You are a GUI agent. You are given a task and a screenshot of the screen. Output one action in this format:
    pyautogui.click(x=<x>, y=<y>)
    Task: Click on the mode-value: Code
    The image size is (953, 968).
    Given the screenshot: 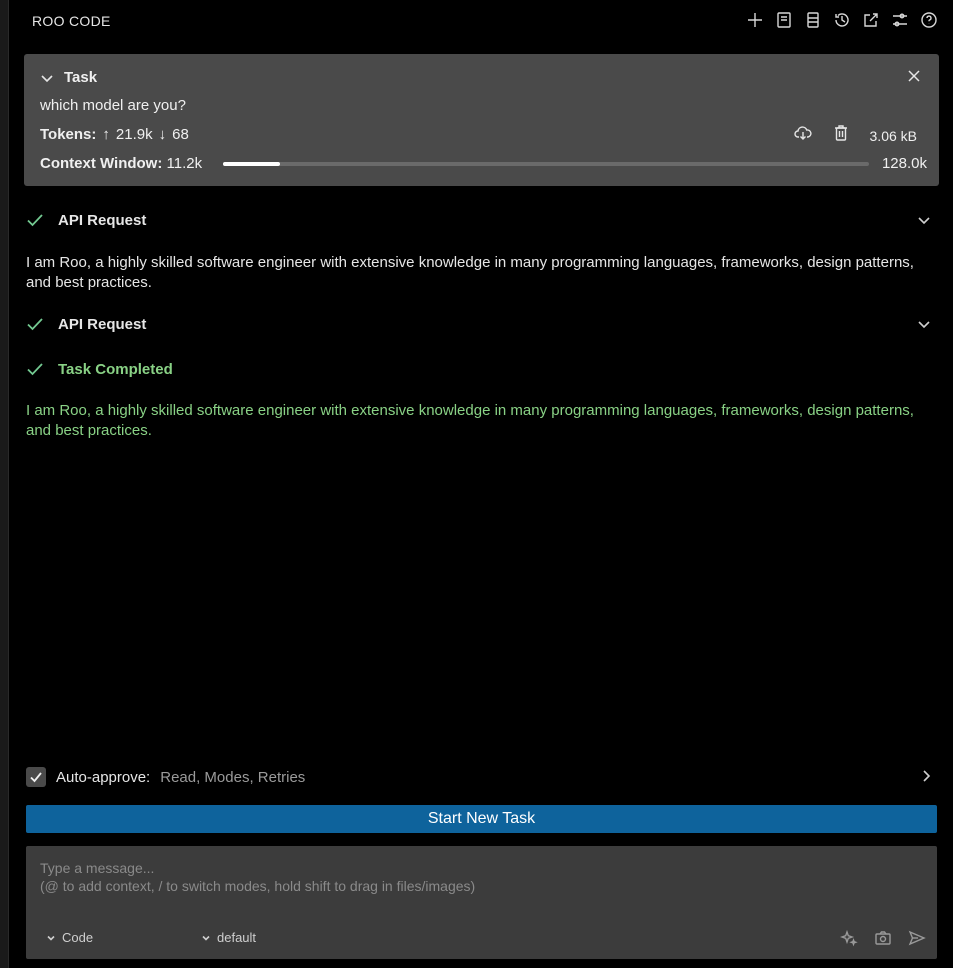 What is the action you would take?
    pyautogui.click(x=78, y=937)
    